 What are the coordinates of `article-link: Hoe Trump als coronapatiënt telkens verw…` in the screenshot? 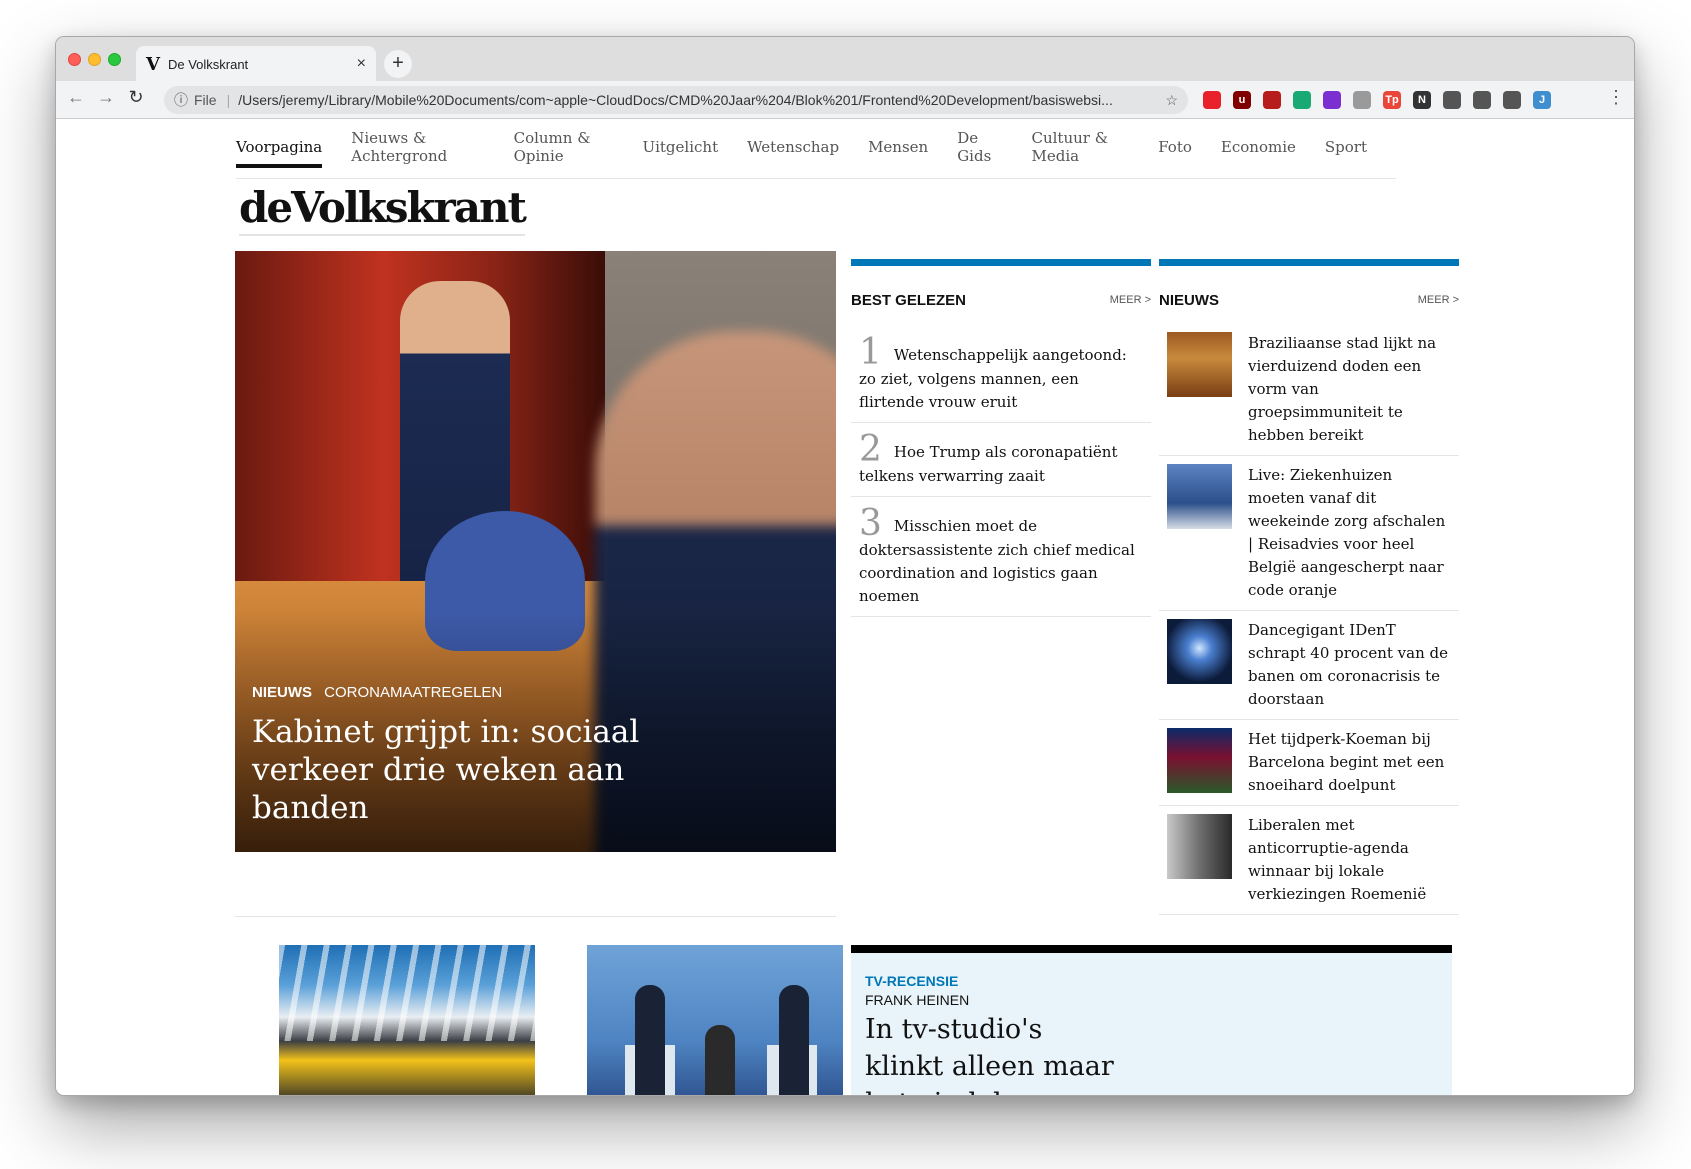 It's located at (988, 464).